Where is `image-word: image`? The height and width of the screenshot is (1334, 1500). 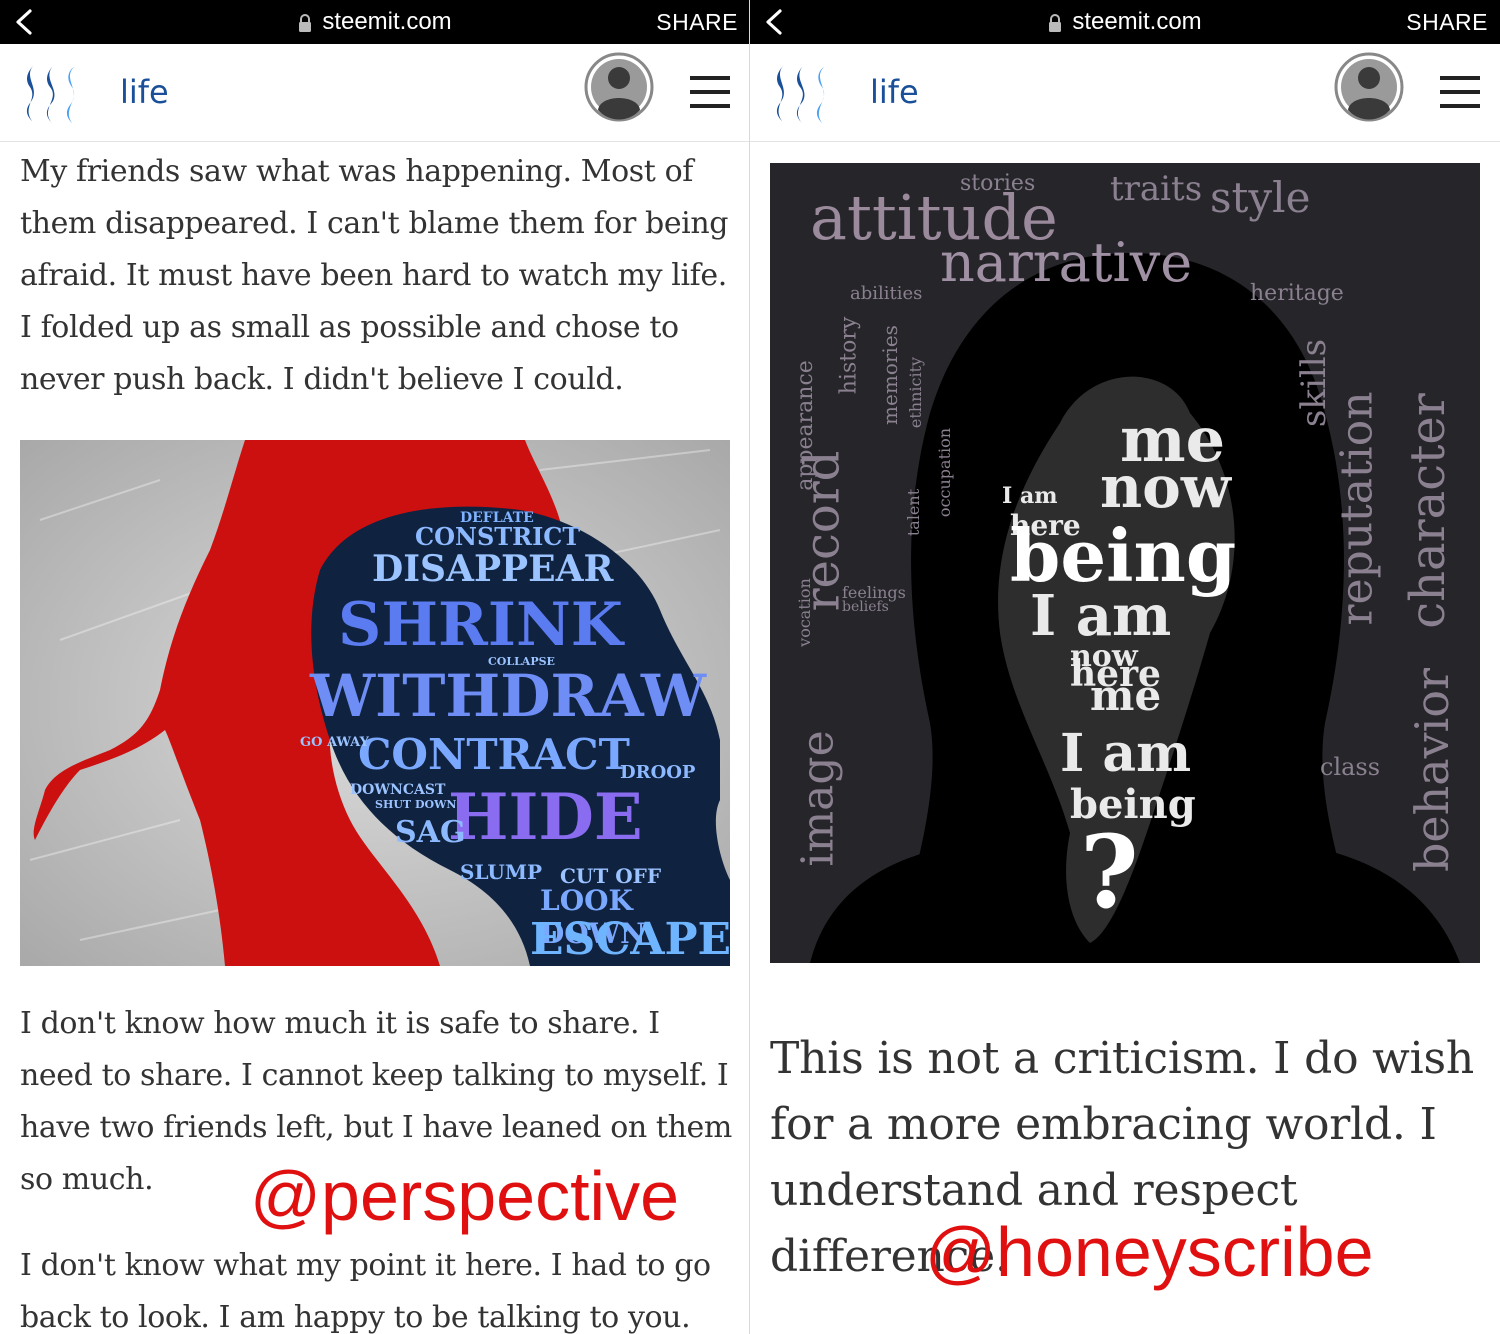
image-word: image is located at coordinates (818, 798).